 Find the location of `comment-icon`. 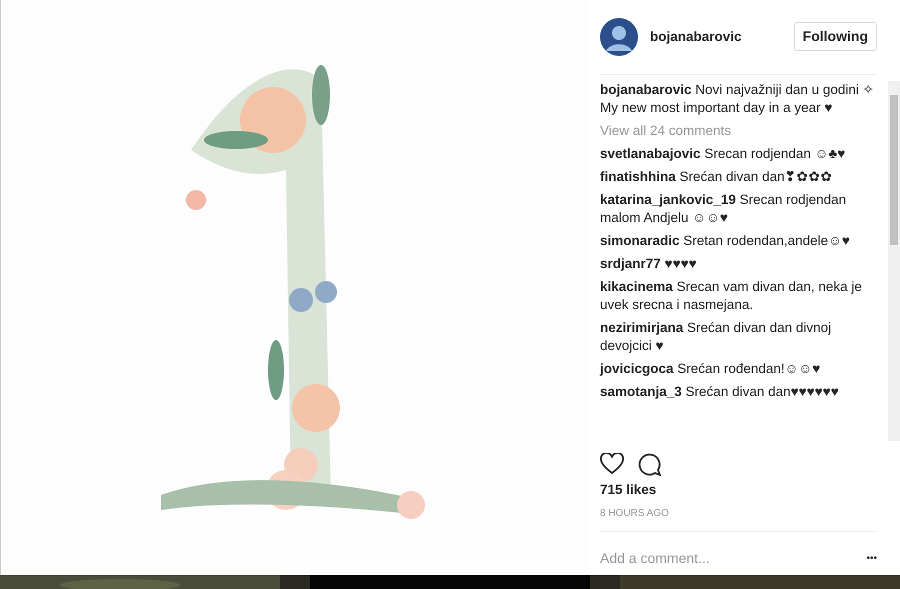

comment-icon is located at coordinates (649, 464).